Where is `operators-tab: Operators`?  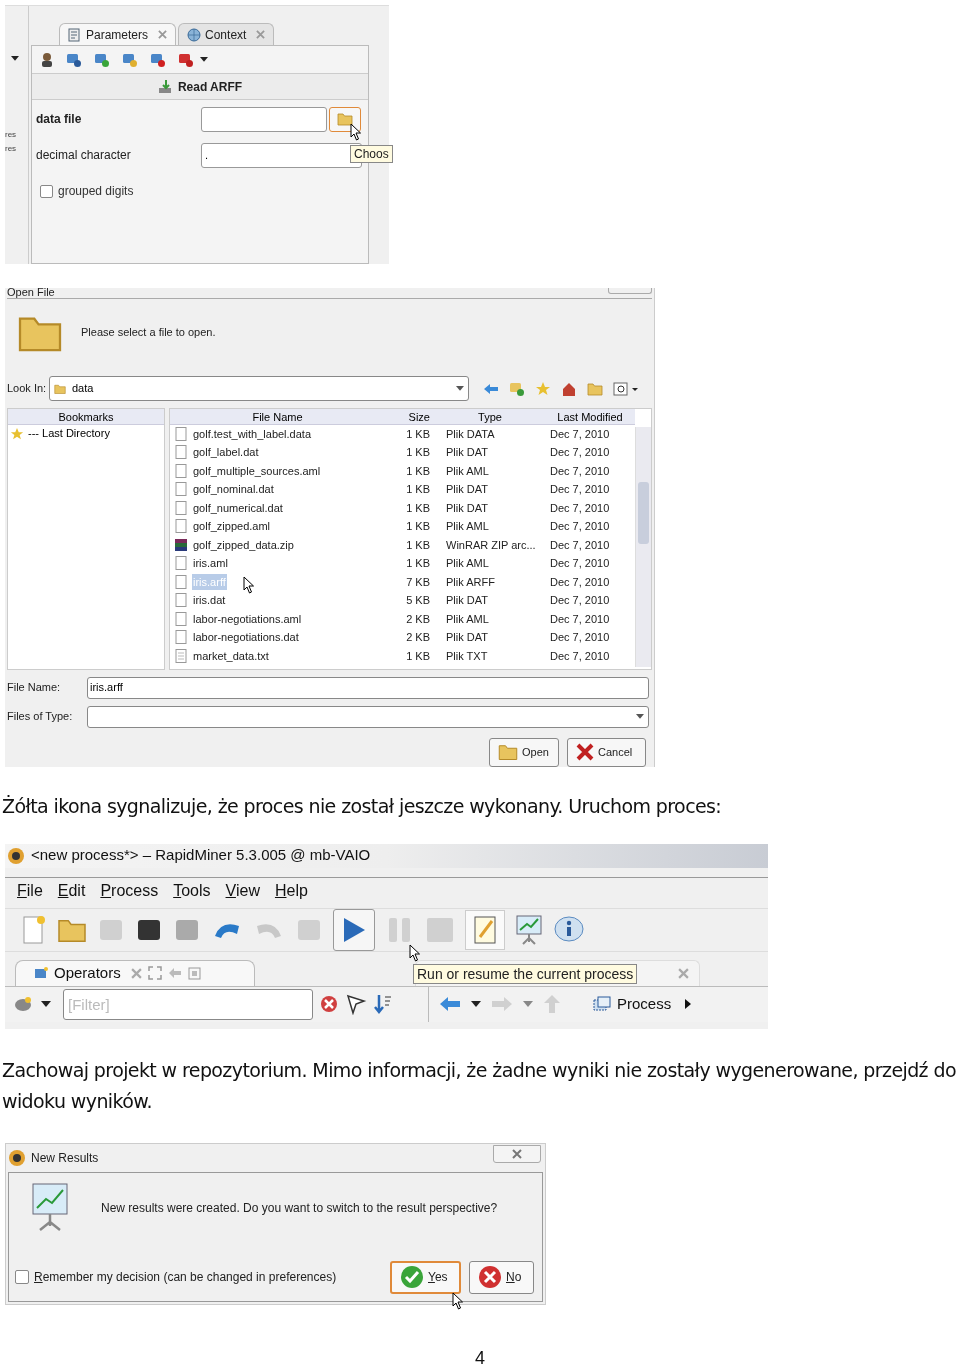
operators-tab: Operators is located at coordinates (135, 972).